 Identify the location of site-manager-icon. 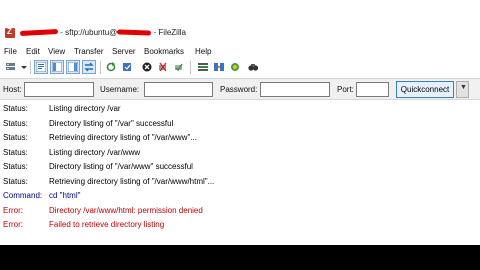
(10, 66).